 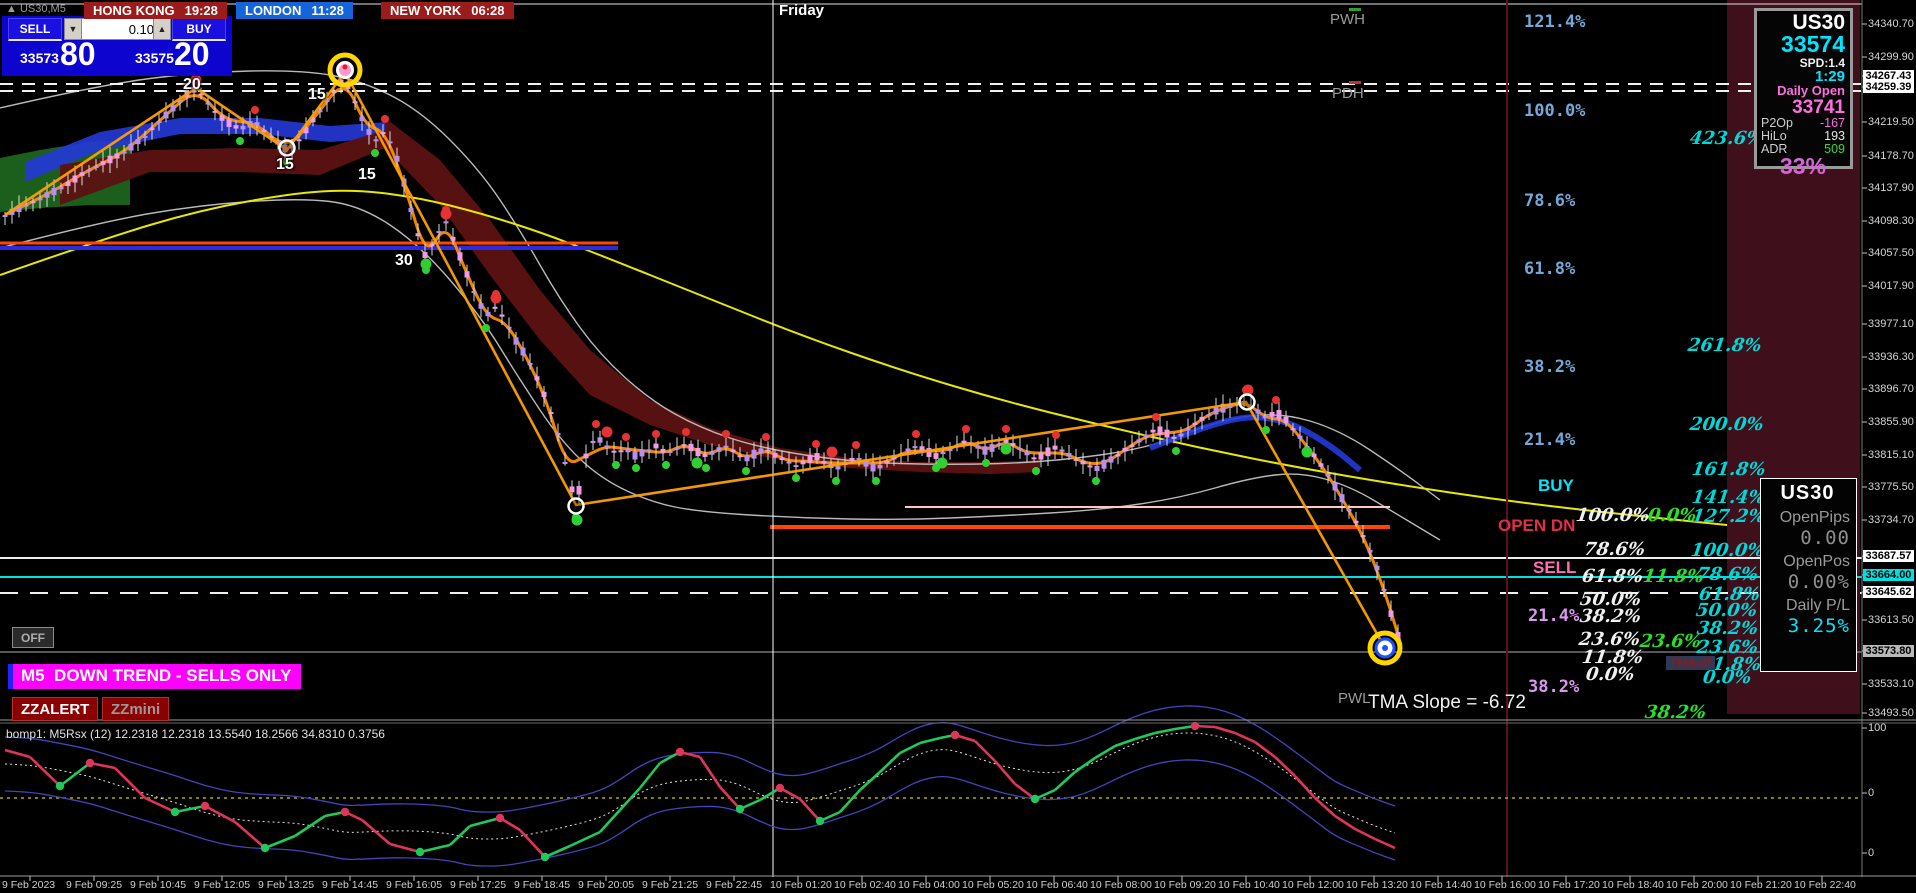 I want to click on time-axis-label: 10 Feb 16:00, so click(x=1505, y=885).